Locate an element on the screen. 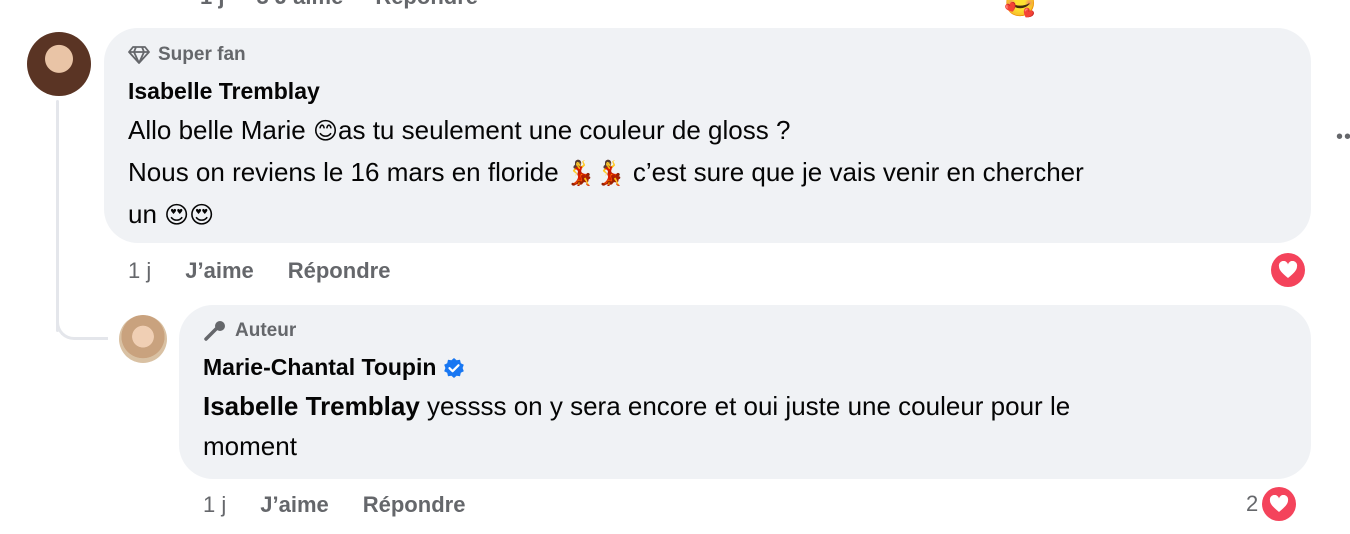 This screenshot has width=1350, height=534. comment-actions: 1 j J’aime Répondre is located at coordinates (259, 271).